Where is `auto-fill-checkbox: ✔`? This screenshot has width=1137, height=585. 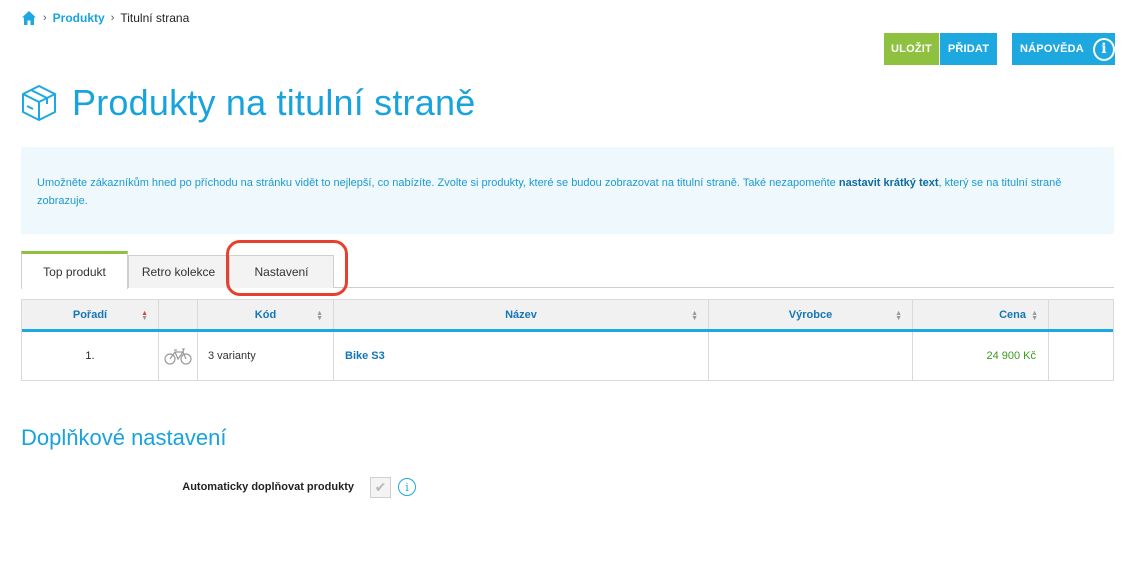
auto-fill-checkbox: ✔ is located at coordinates (380, 487).